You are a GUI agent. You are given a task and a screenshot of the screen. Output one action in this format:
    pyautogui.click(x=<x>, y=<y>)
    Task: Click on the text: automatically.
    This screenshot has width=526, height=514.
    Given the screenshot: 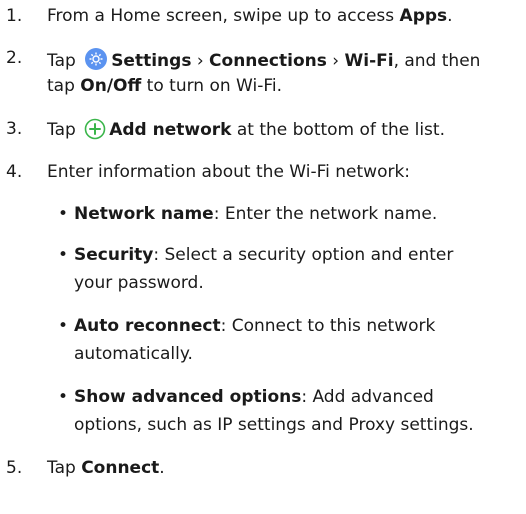 What is the action you would take?
    pyautogui.click(x=133, y=354)
    